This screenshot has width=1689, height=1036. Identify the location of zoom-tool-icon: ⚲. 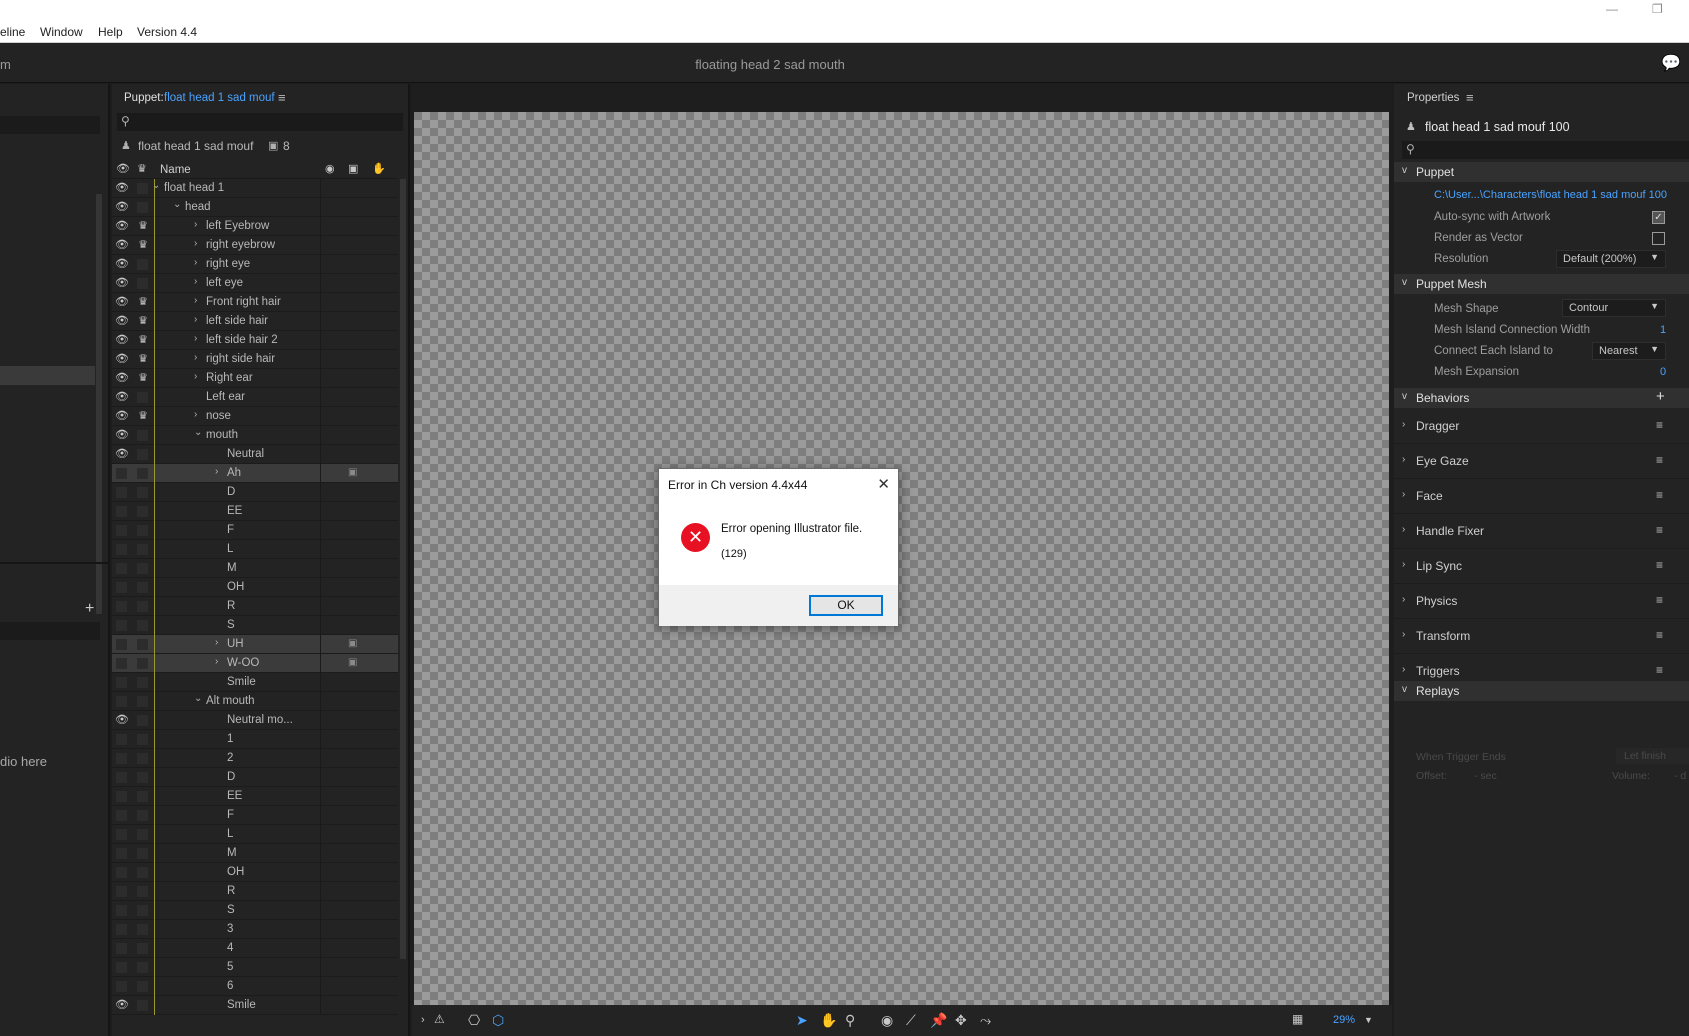
(850, 1020).